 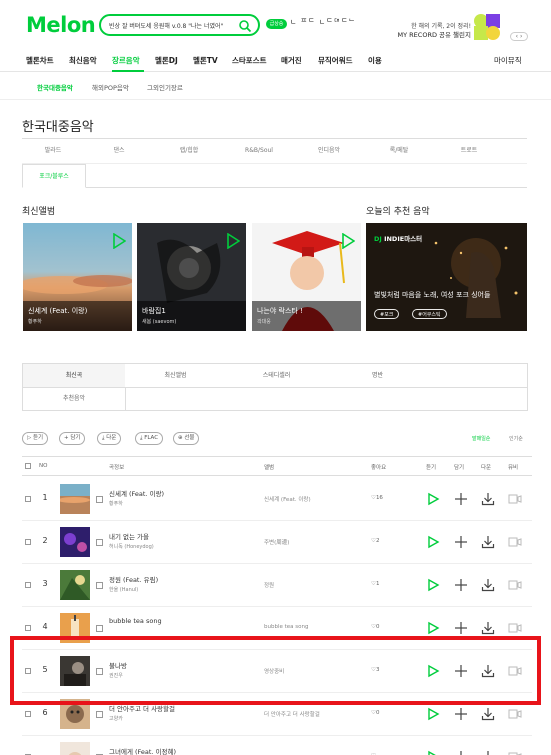 What do you see at coordinates (131, 546) in the screenshot?
I see `artist-name: 허니독 (Honeydog)` at bounding box center [131, 546].